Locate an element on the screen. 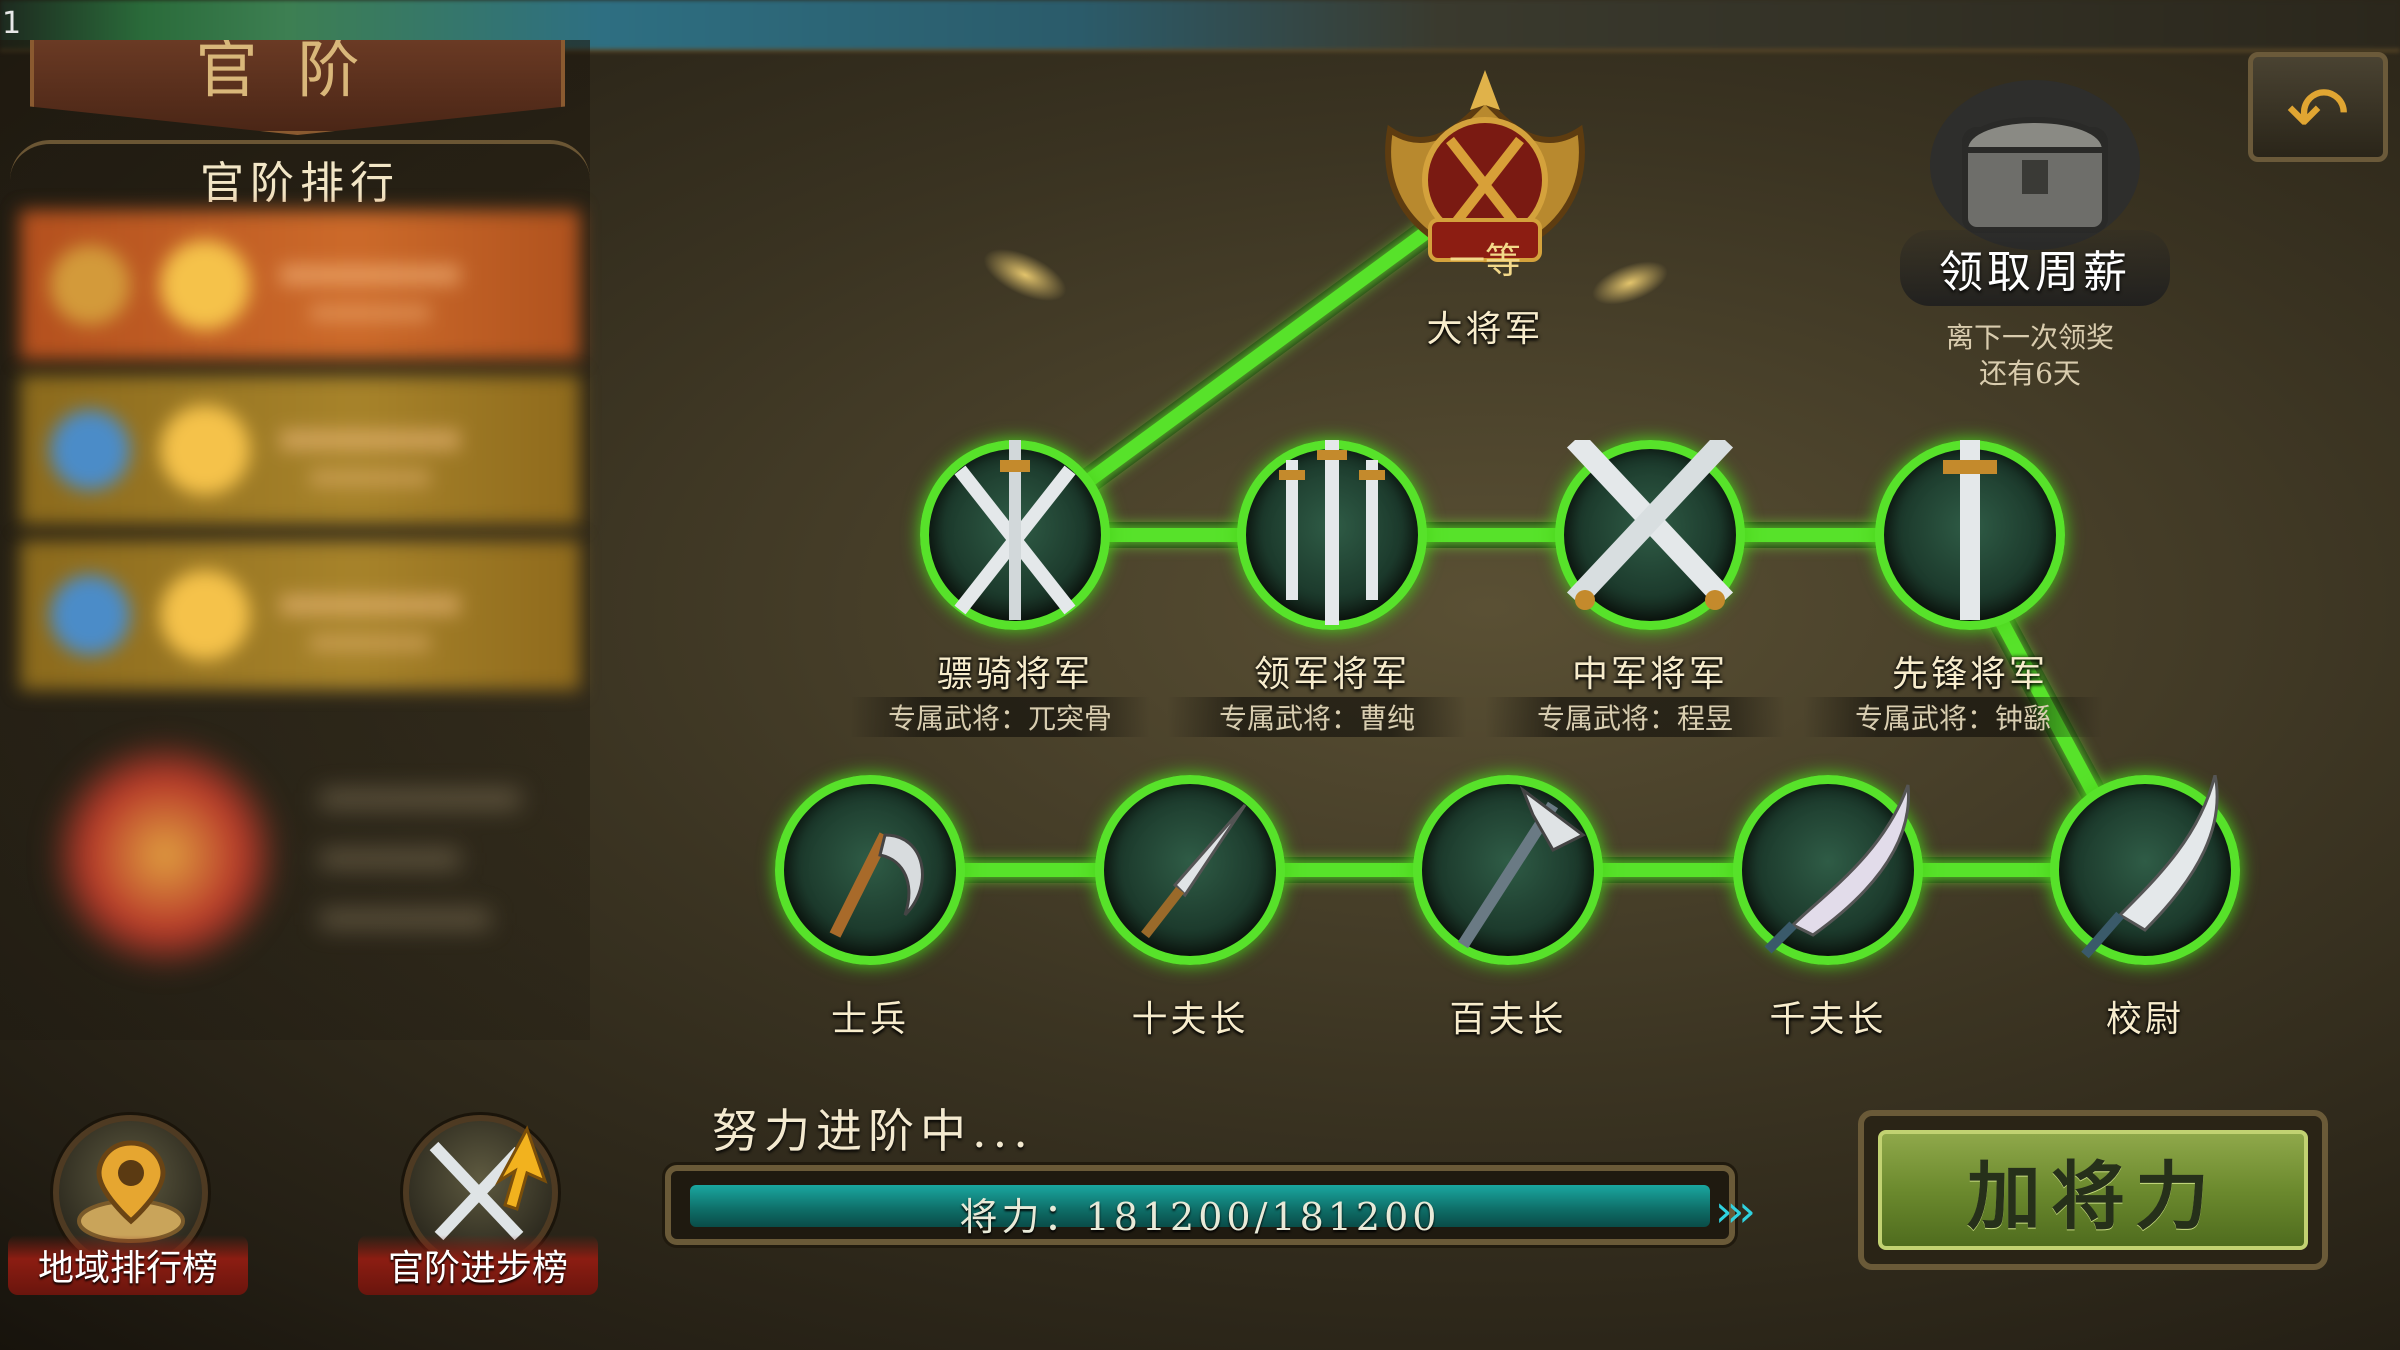 This screenshot has width=2400, height=1350. salary-note-line1: 离下一次领奖 is located at coordinates (2029, 337).